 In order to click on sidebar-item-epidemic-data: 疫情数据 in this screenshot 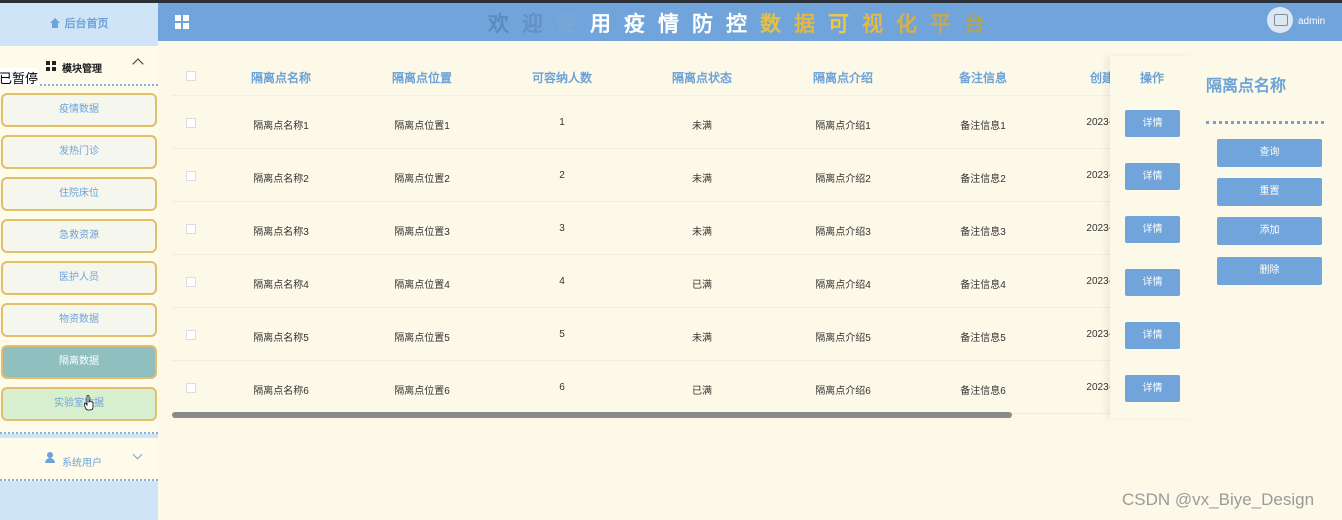, I will do `click(79, 110)`.